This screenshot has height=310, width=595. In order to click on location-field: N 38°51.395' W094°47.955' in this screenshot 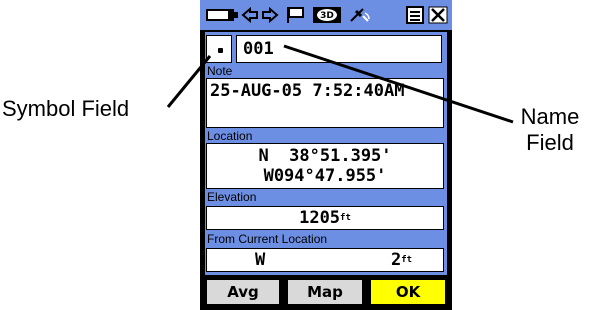, I will do `click(325, 166)`.